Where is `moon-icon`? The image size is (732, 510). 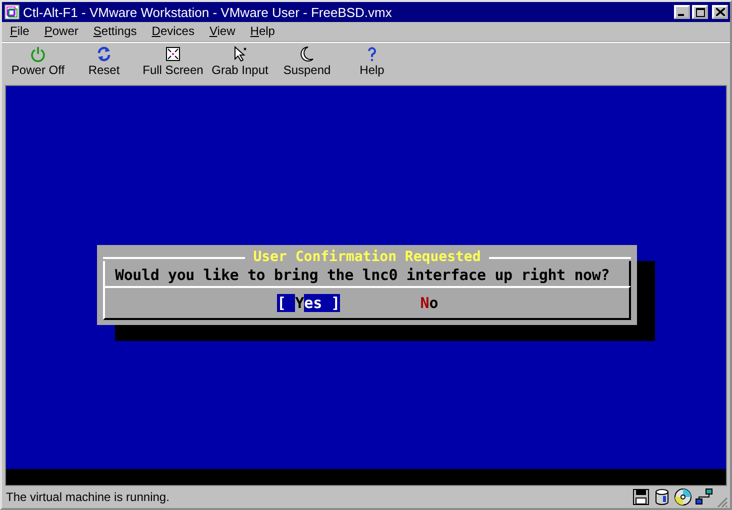
moon-icon is located at coordinates (307, 54).